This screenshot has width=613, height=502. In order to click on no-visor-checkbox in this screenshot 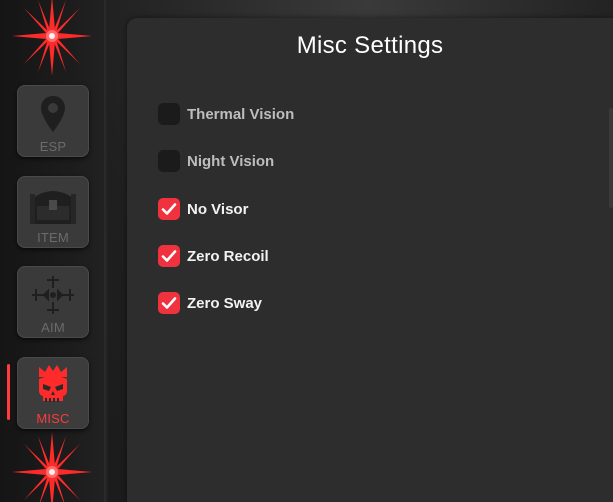, I will do `click(169, 209)`.